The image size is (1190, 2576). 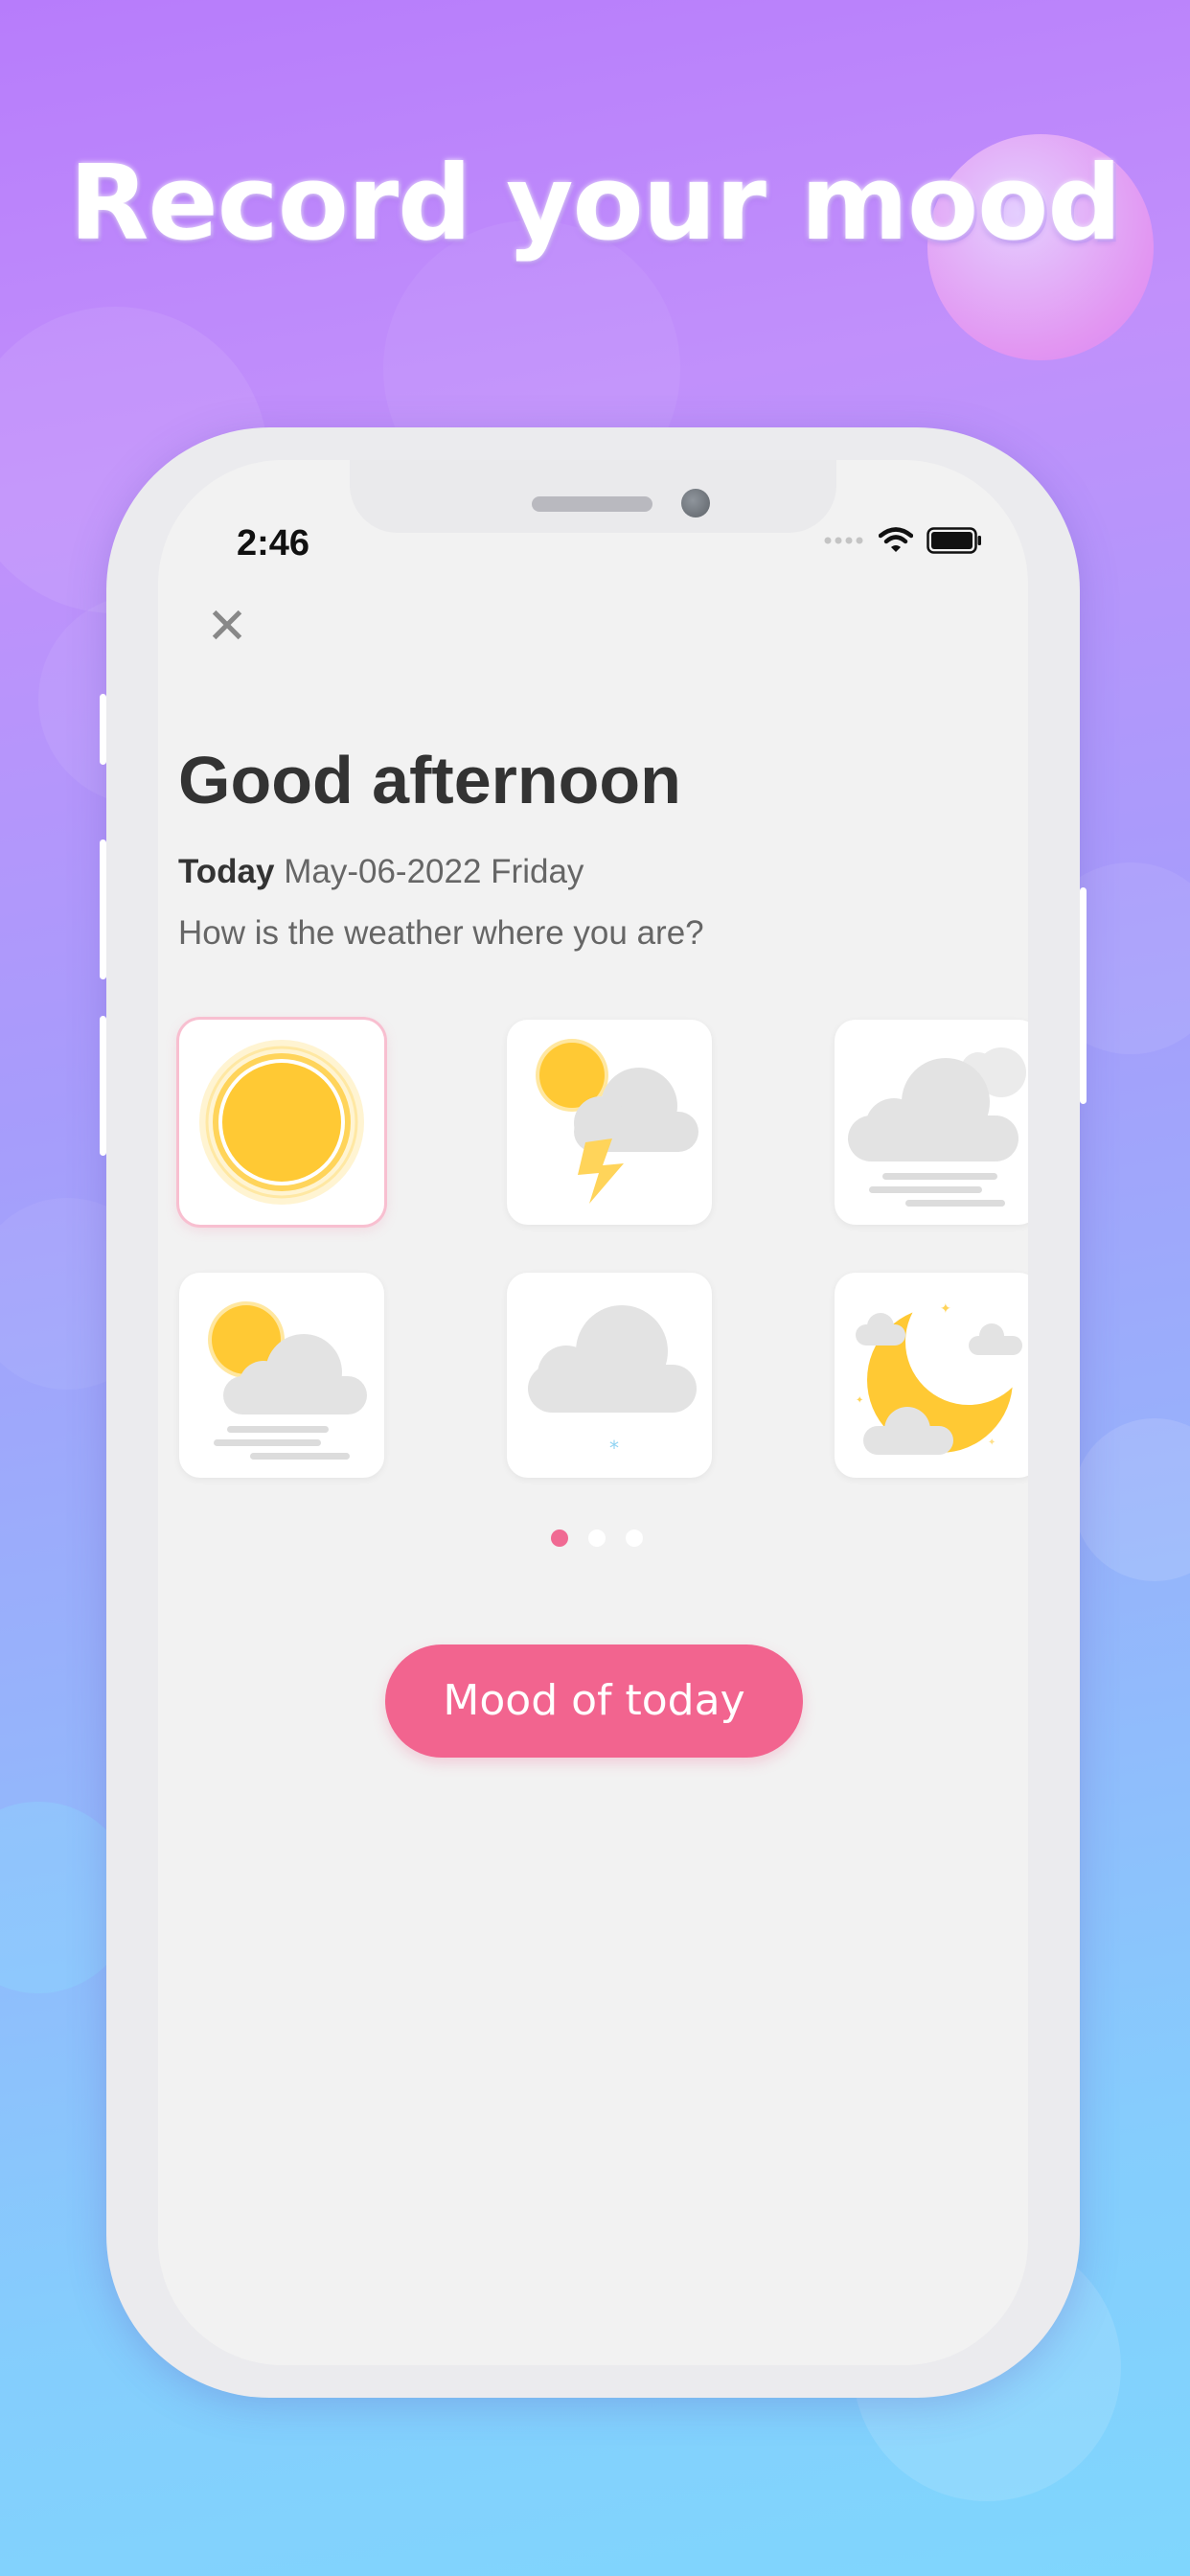 I want to click on partly-cloudy-fog-icon, so click(x=287, y=1380).